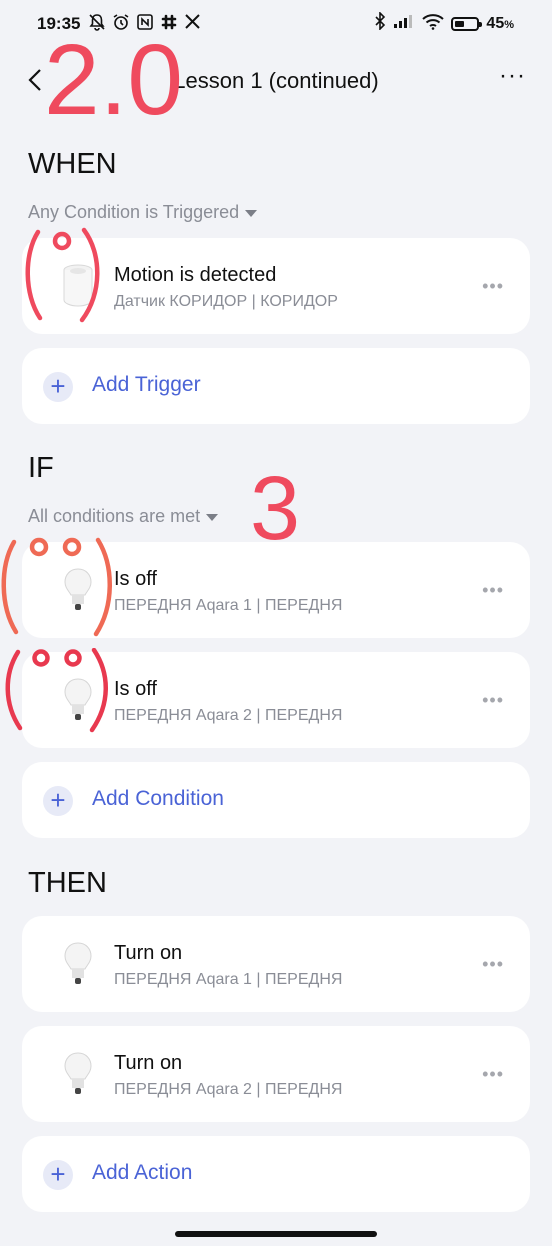  I want to click on add-condition-label: Add Condition, so click(158, 798).